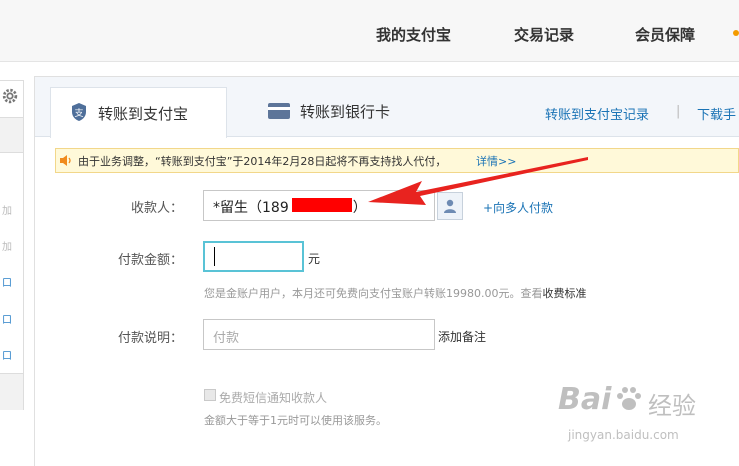 This screenshot has height=466, width=739. What do you see at coordinates (345, 111) in the screenshot?
I see `tab-transfer-to-bank-label: 转账到银行卡` at bounding box center [345, 111].